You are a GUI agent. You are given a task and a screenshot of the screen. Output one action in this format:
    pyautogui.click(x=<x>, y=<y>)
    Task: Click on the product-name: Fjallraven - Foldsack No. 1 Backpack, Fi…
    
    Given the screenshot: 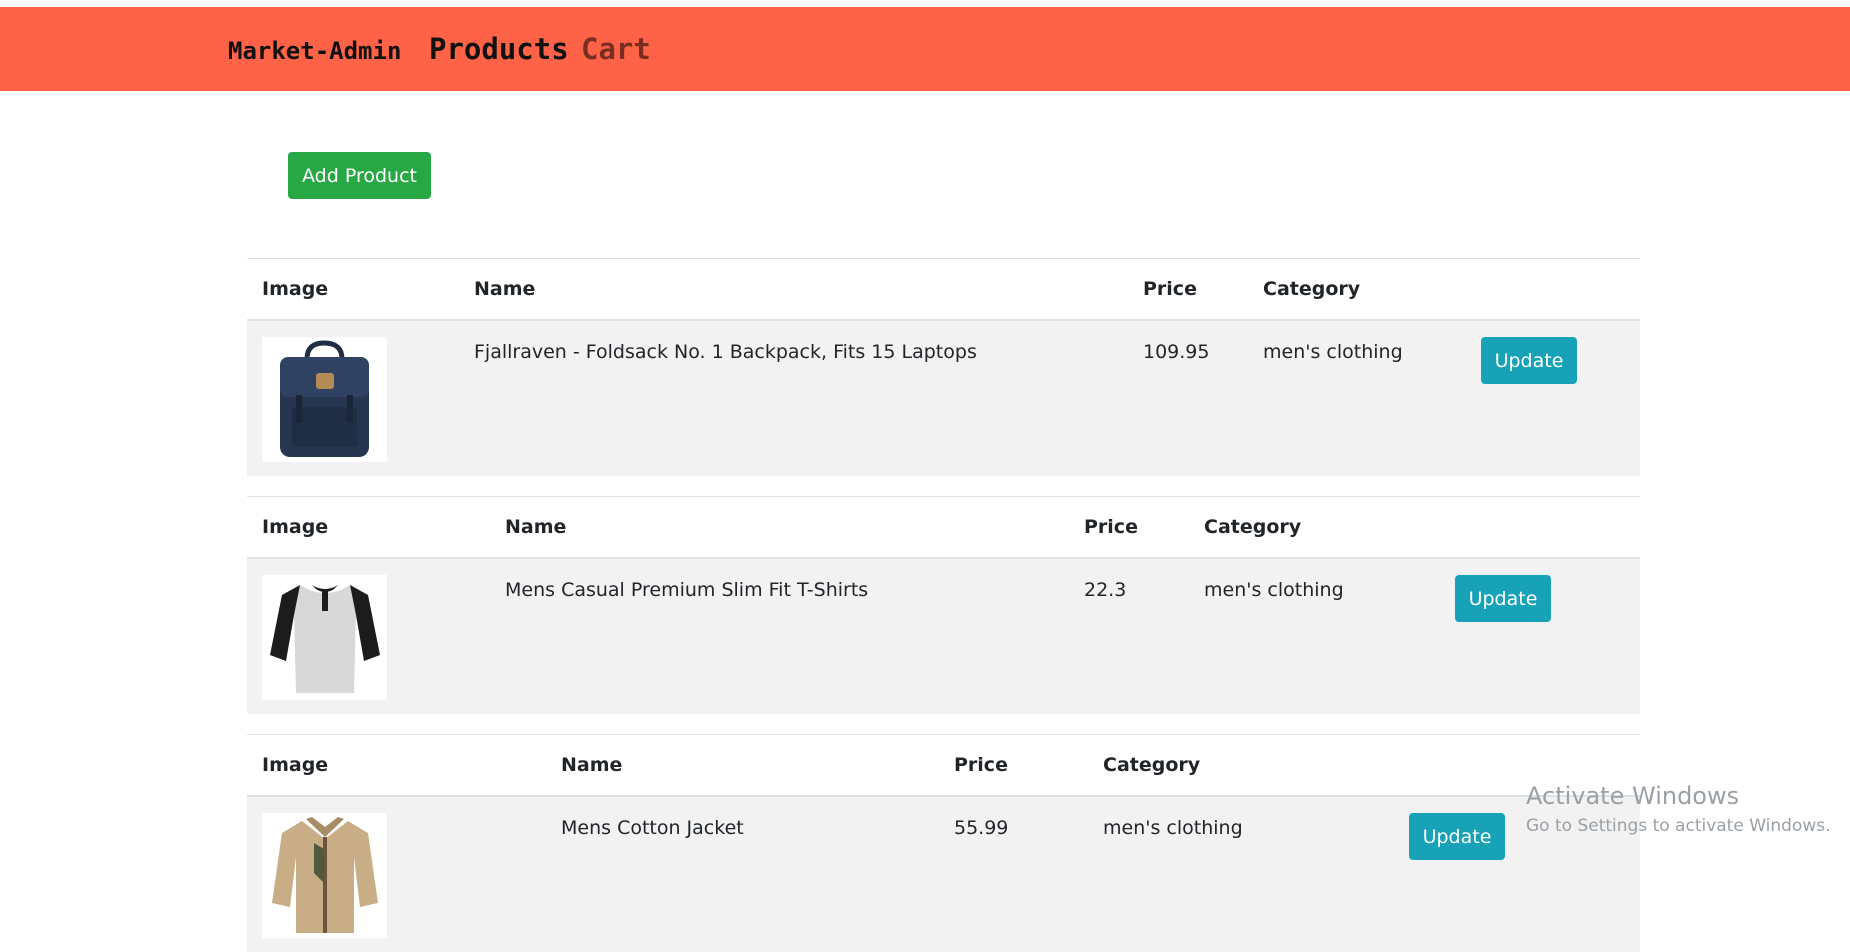 What is the action you would take?
    pyautogui.click(x=725, y=352)
    